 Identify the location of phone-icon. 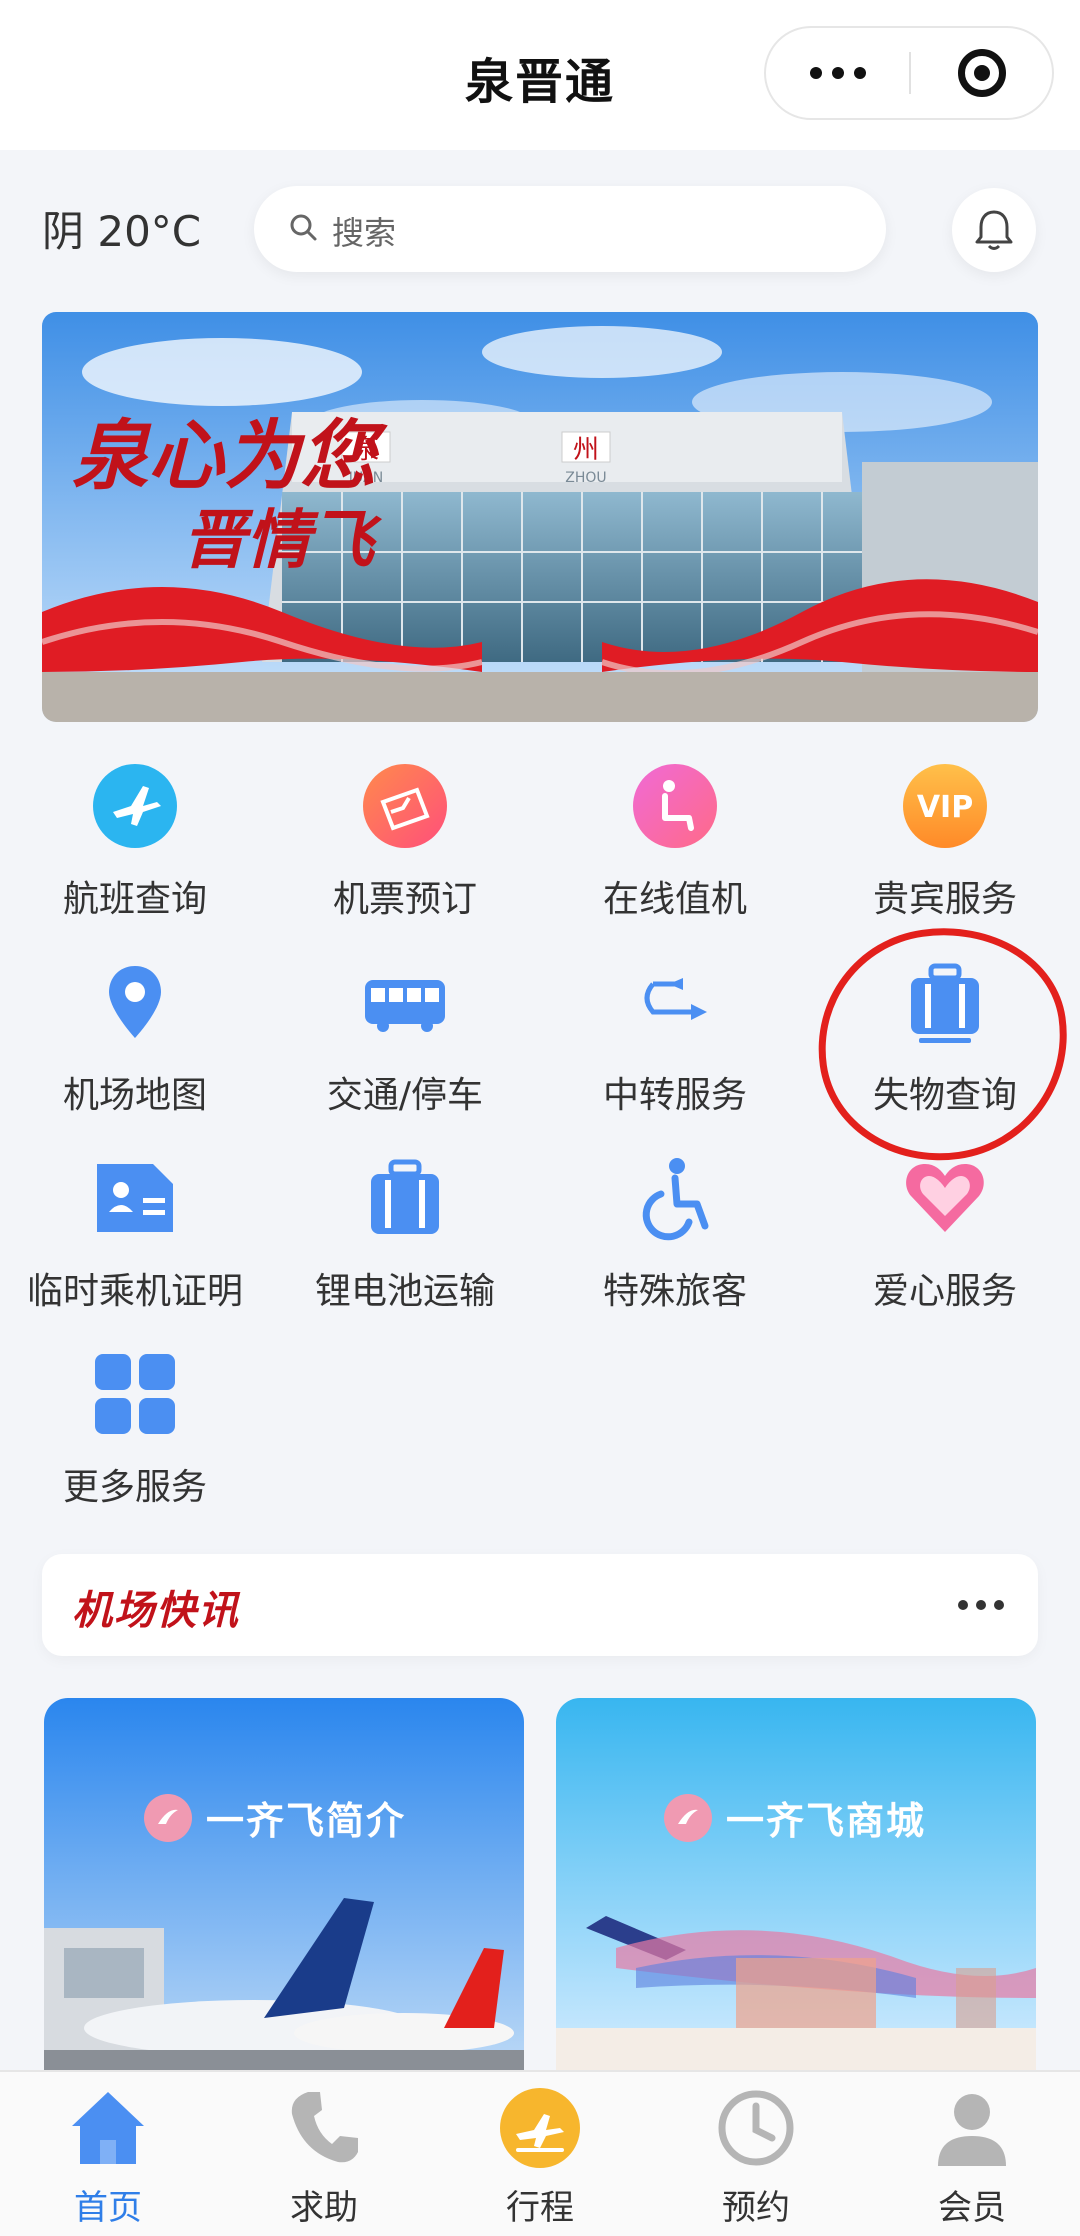
(324, 2127).